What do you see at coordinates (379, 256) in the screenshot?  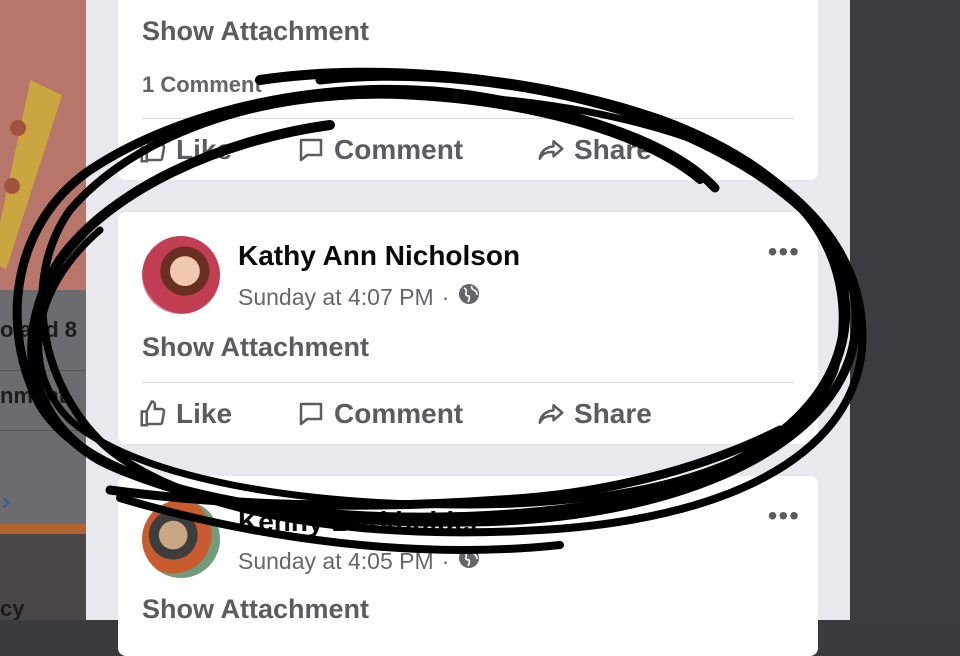 I see `post-author-name: Kathy Ann Nicholson` at bounding box center [379, 256].